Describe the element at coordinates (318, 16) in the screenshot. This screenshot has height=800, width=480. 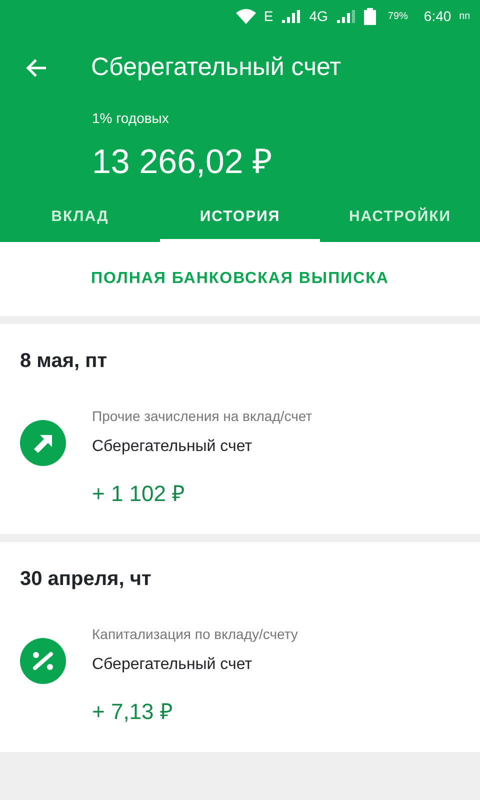
I see `network-type: 4G` at that location.